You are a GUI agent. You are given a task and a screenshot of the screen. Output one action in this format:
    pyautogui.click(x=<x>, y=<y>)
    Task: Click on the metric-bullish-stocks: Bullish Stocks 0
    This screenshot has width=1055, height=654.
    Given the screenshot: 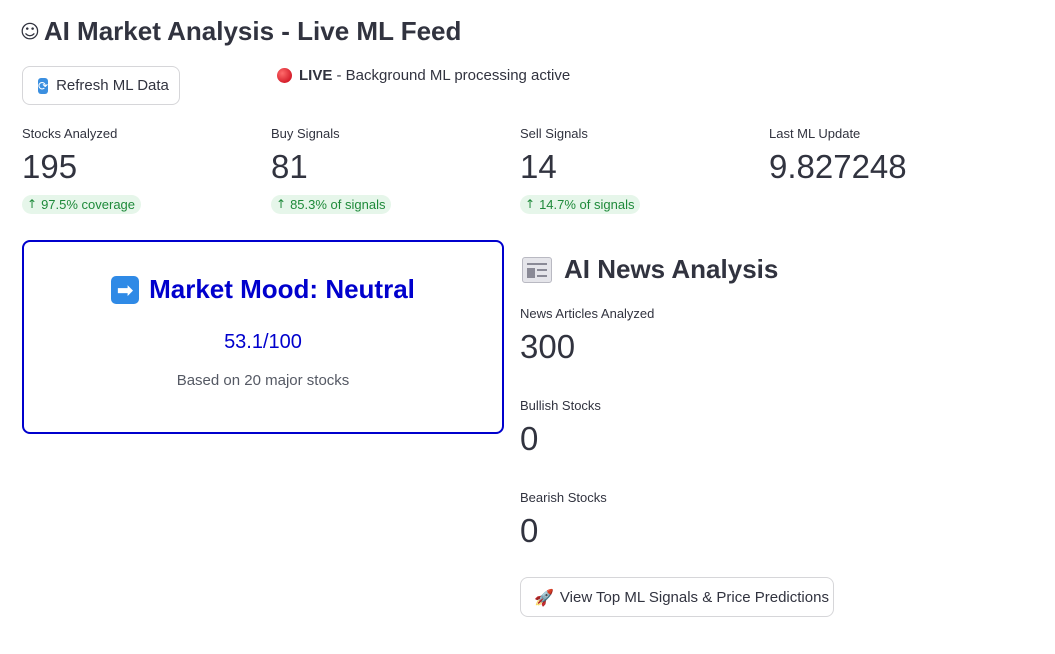 What is the action you would take?
    pyautogui.click(x=670, y=428)
    